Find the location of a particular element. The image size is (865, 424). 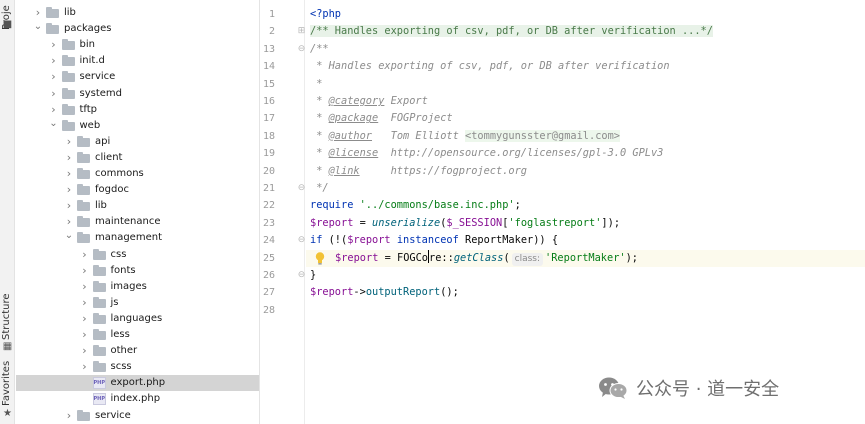

line-number: 17 is located at coordinates (268, 119).